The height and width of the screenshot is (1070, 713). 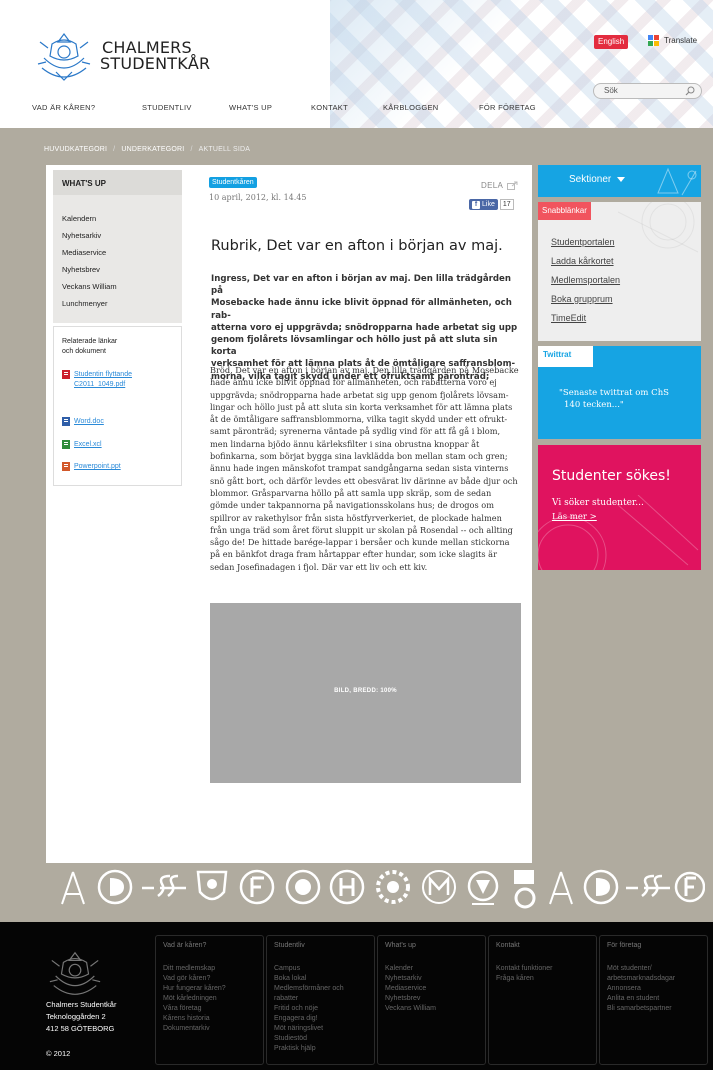 What do you see at coordinates (233, 182) in the screenshot?
I see `category-tag: Studentkåren` at bounding box center [233, 182].